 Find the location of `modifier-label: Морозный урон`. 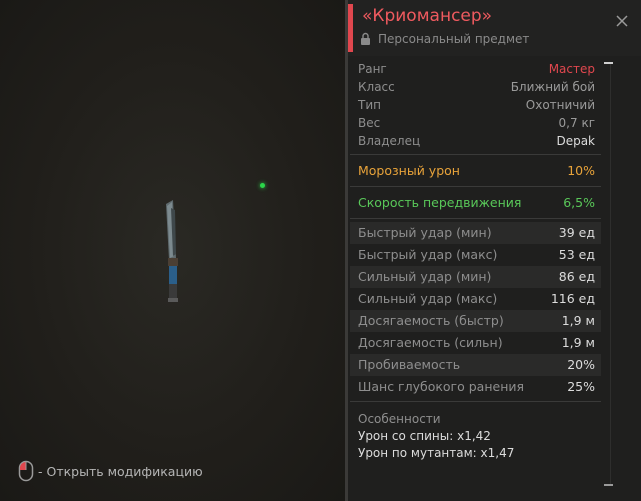

modifier-label: Морозный урон is located at coordinates (409, 170).